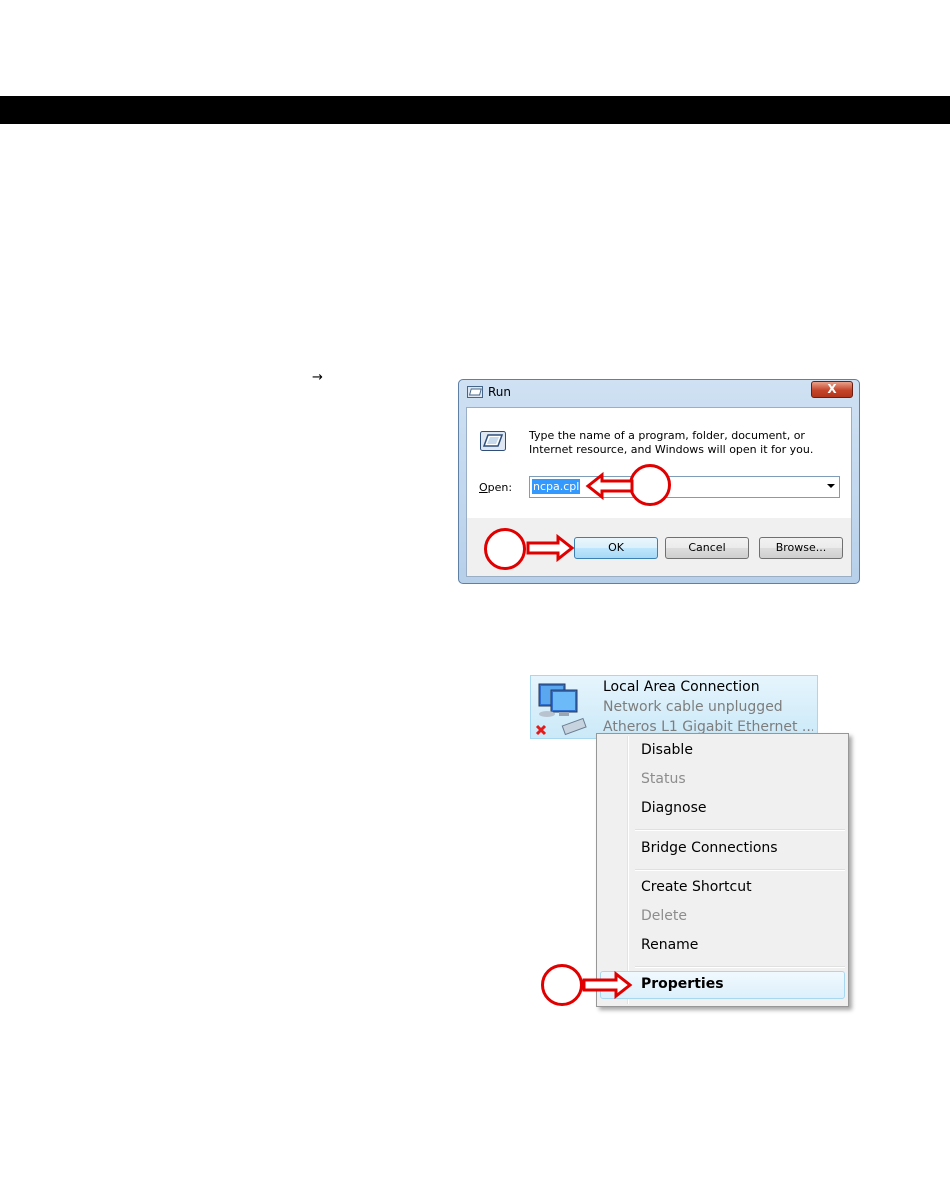 Image resolution: width=950 pixels, height=1196 pixels. I want to click on run-icon, so click(475, 392).